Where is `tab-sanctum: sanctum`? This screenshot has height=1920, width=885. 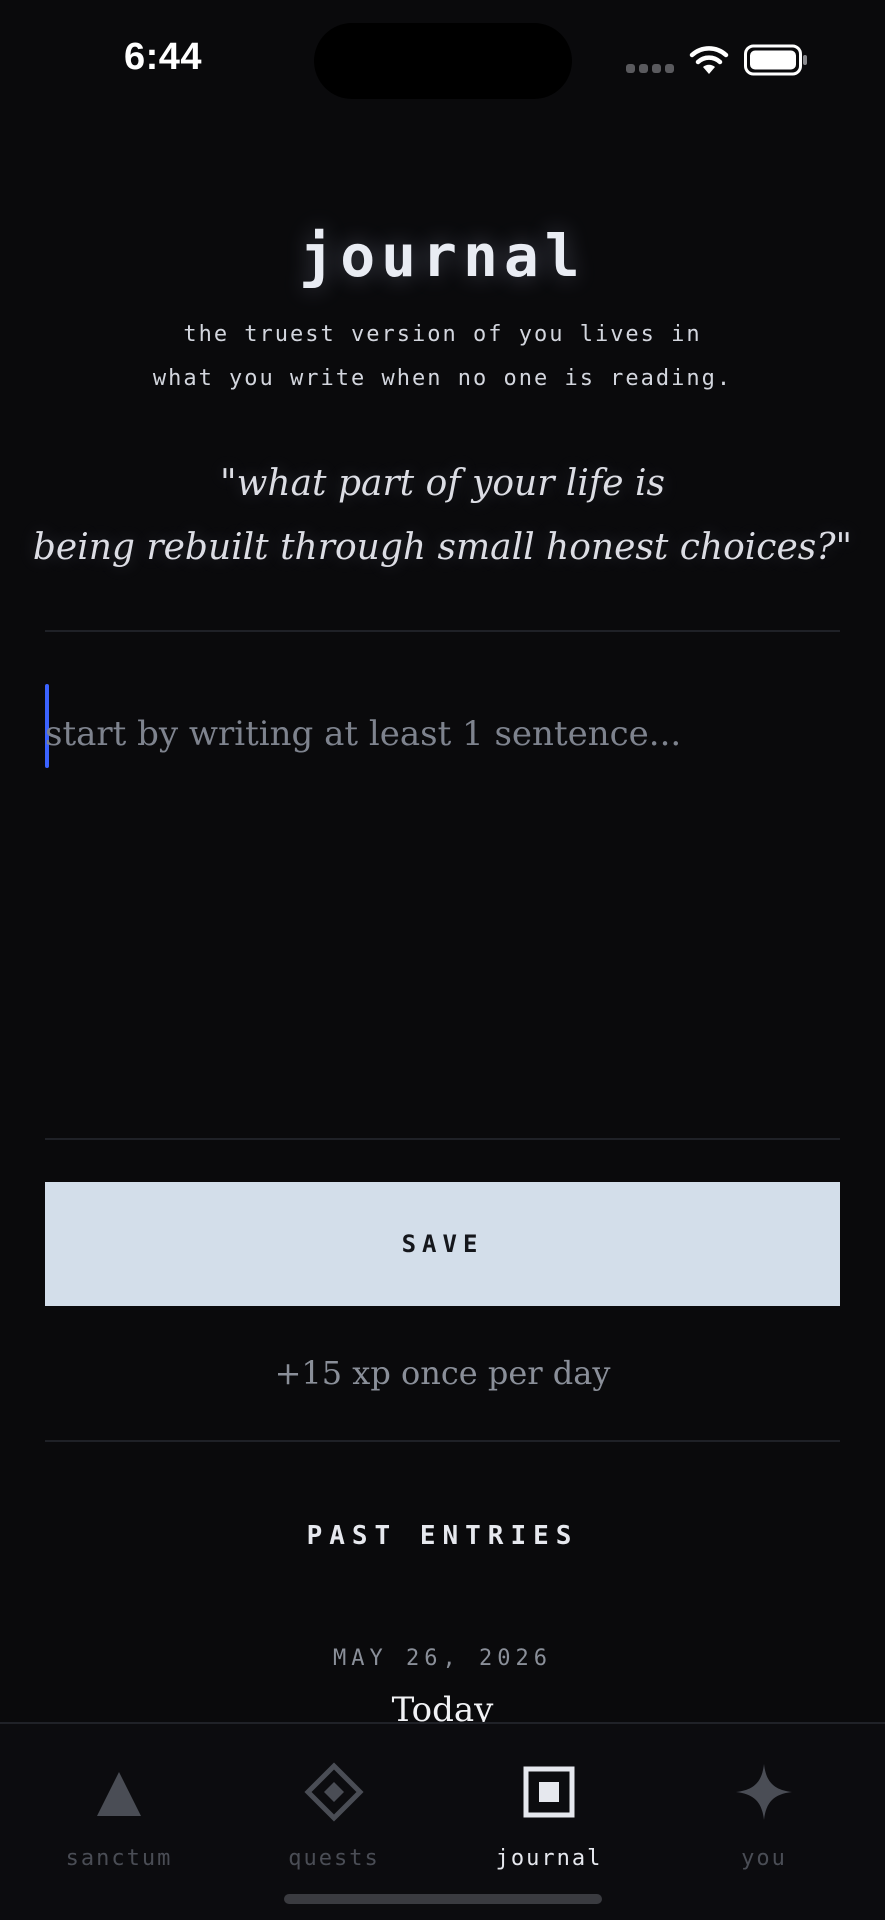 tab-sanctum: sanctum is located at coordinates (119, 1799).